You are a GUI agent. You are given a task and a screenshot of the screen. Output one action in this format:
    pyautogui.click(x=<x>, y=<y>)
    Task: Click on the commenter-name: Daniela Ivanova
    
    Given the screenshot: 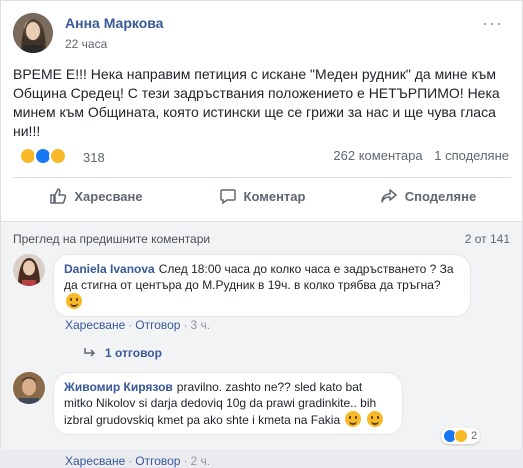 What is the action you would take?
    pyautogui.click(x=109, y=269)
    